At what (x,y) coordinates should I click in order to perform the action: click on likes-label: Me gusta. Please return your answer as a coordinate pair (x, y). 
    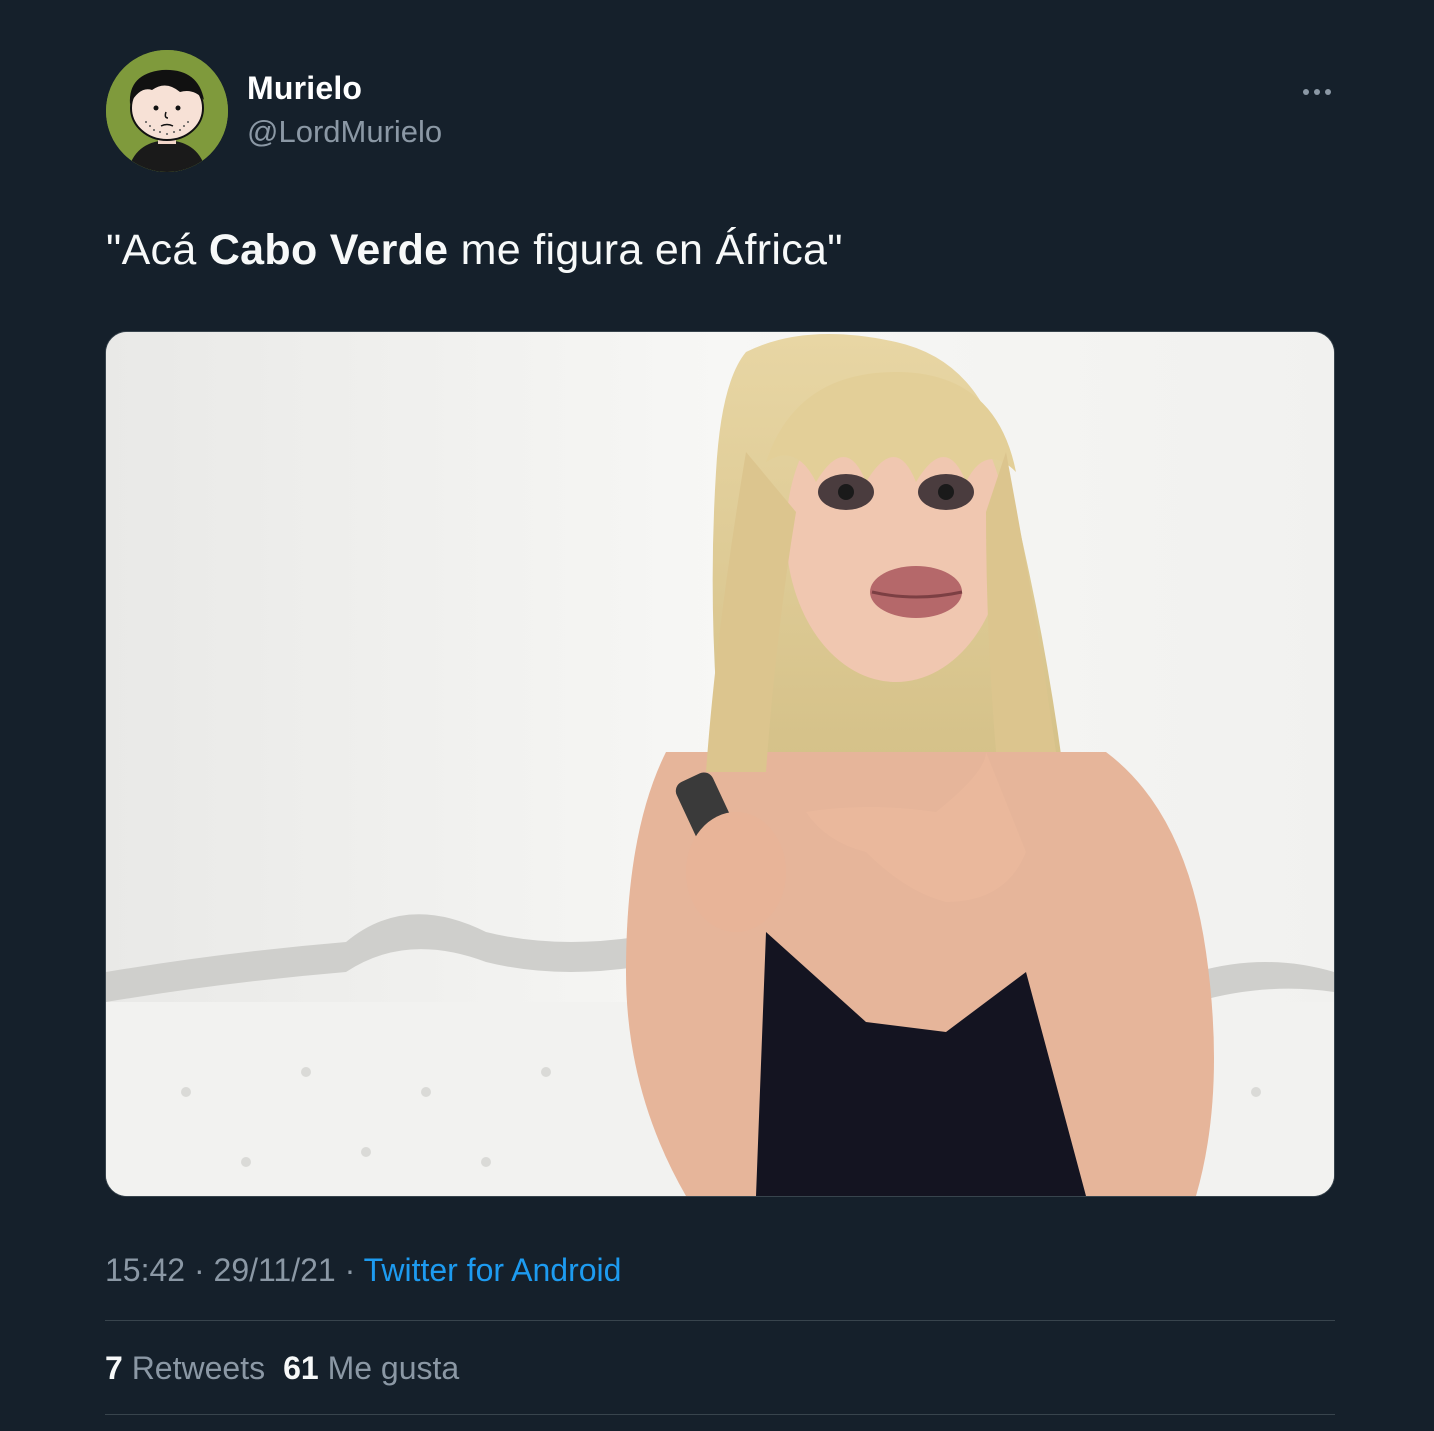
    Looking at the image, I should click on (393, 1368).